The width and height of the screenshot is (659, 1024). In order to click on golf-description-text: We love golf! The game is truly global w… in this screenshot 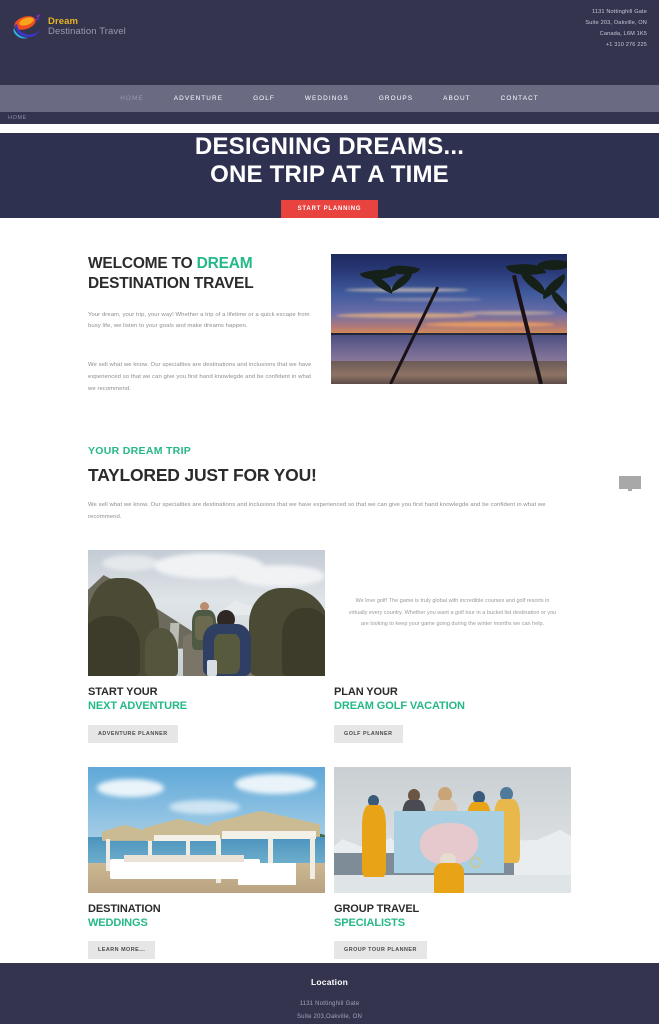, I will do `click(452, 613)`.